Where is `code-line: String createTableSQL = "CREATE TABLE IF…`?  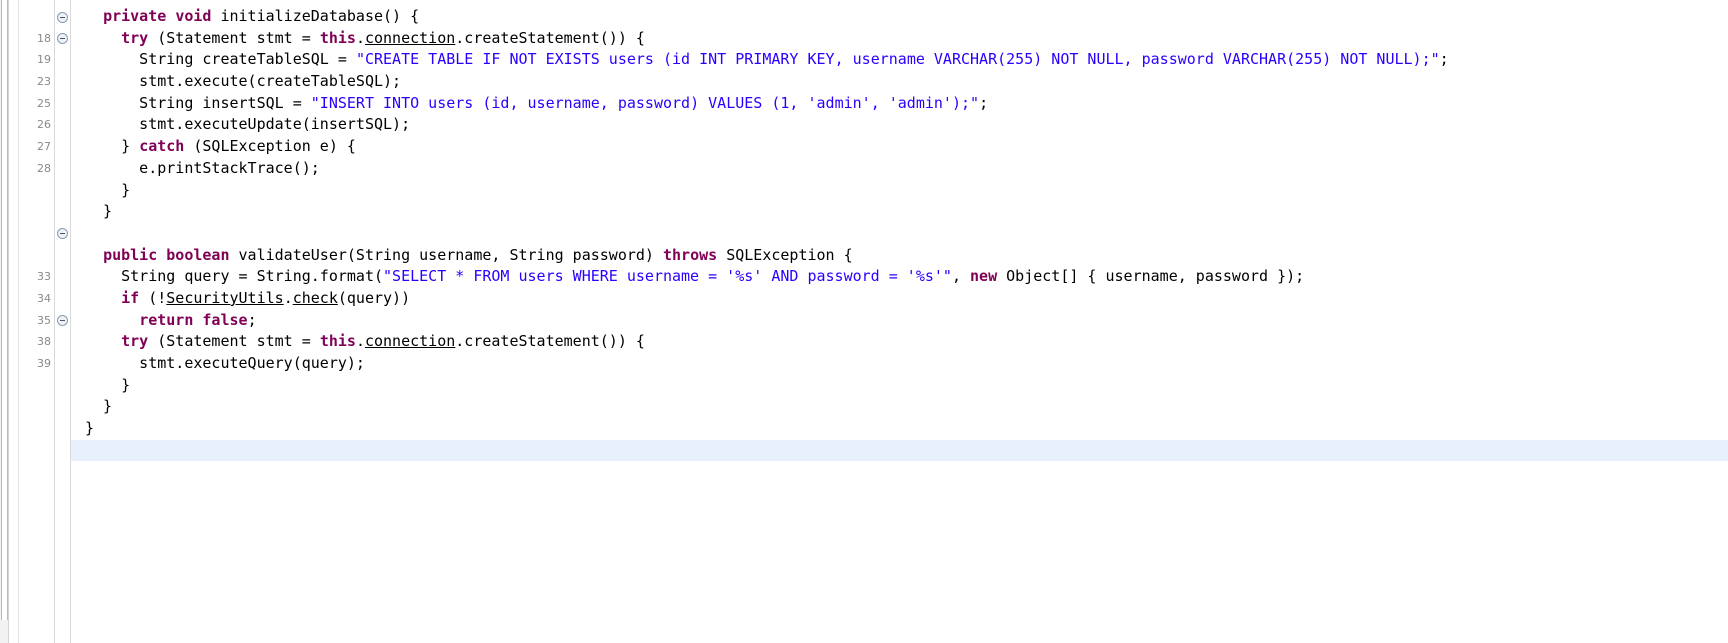 code-line: String createTableSQL = "CREATE TABLE IF… is located at coordinates (899, 60).